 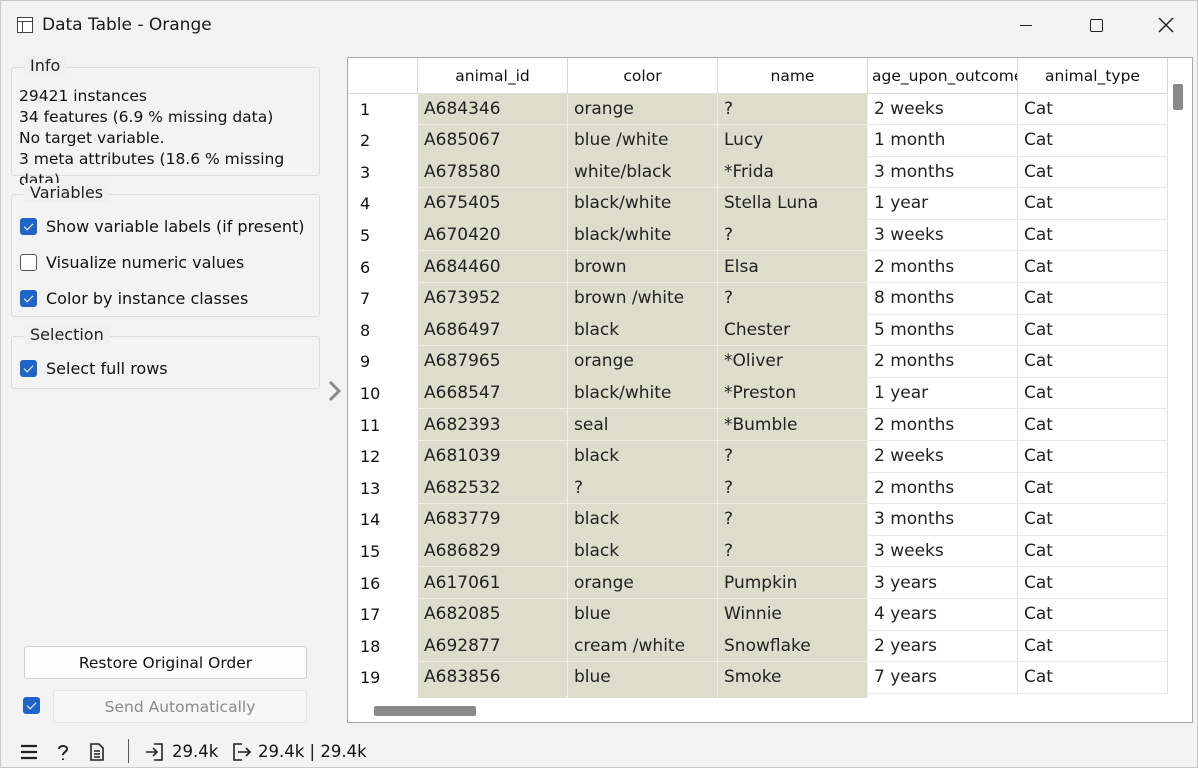 What do you see at coordinates (383, 299) in the screenshot?
I see `row-number: 7` at bounding box center [383, 299].